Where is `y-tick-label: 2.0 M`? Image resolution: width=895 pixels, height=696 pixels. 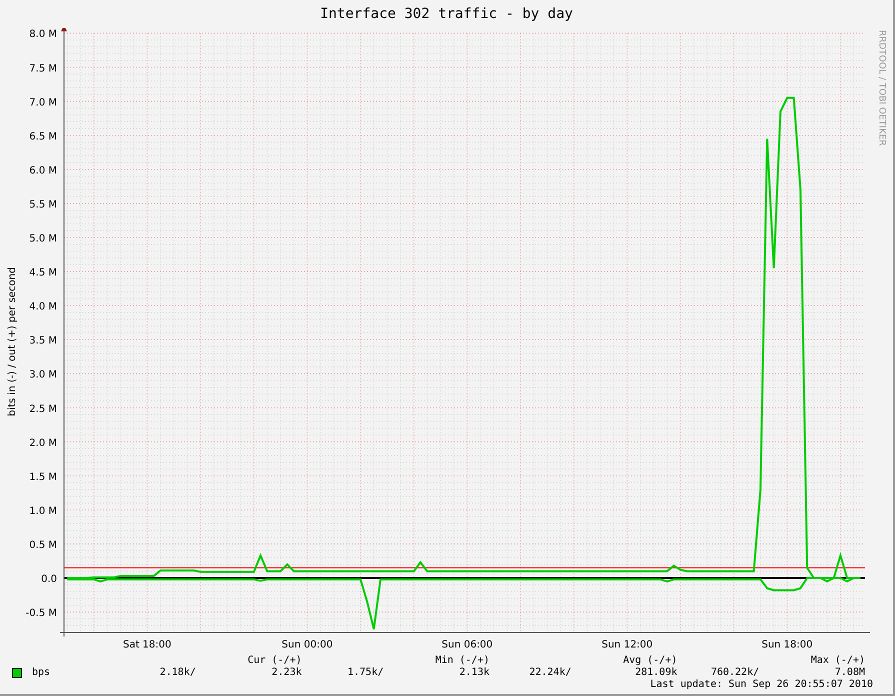 y-tick-label: 2.0 M is located at coordinates (43, 443).